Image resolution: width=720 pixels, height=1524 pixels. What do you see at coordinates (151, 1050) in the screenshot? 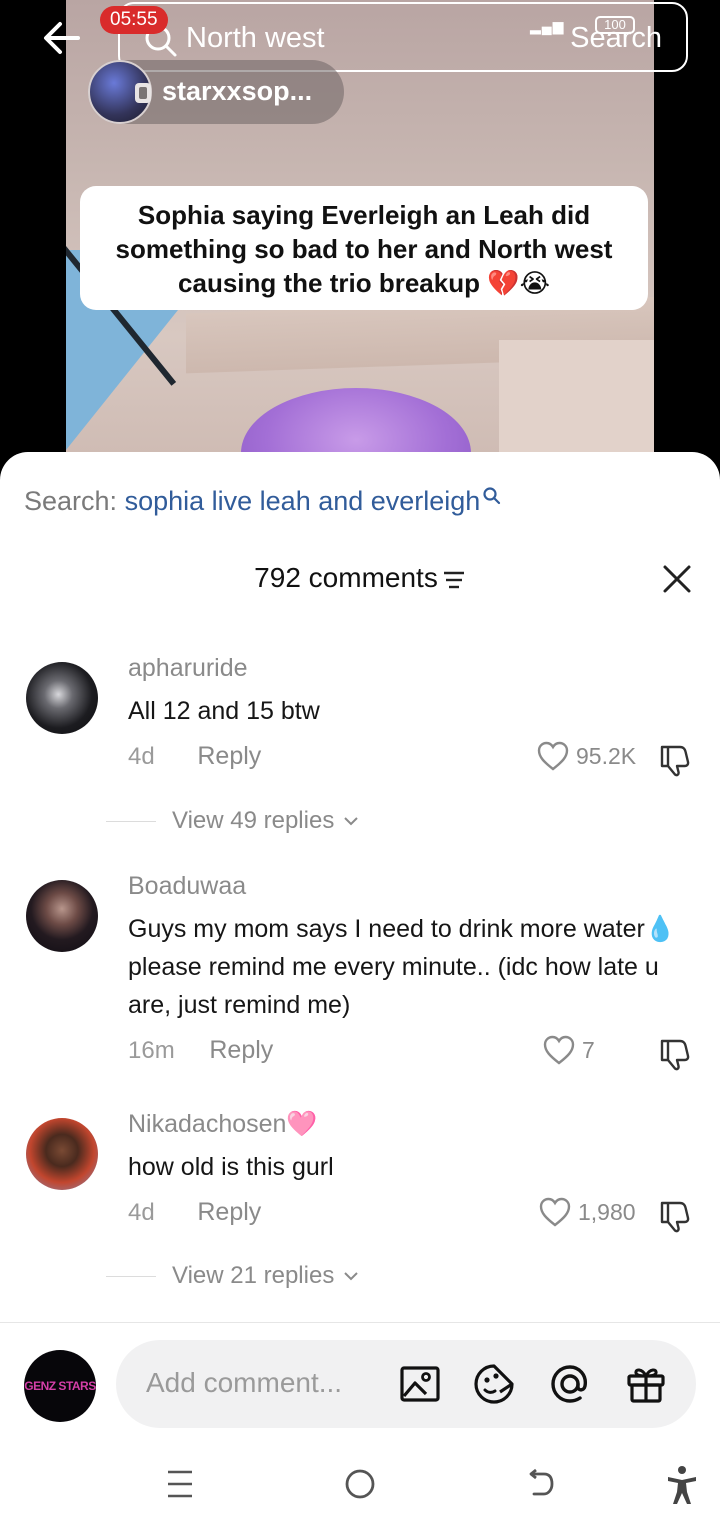
I see `comment-time: 16m` at bounding box center [151, 1050].